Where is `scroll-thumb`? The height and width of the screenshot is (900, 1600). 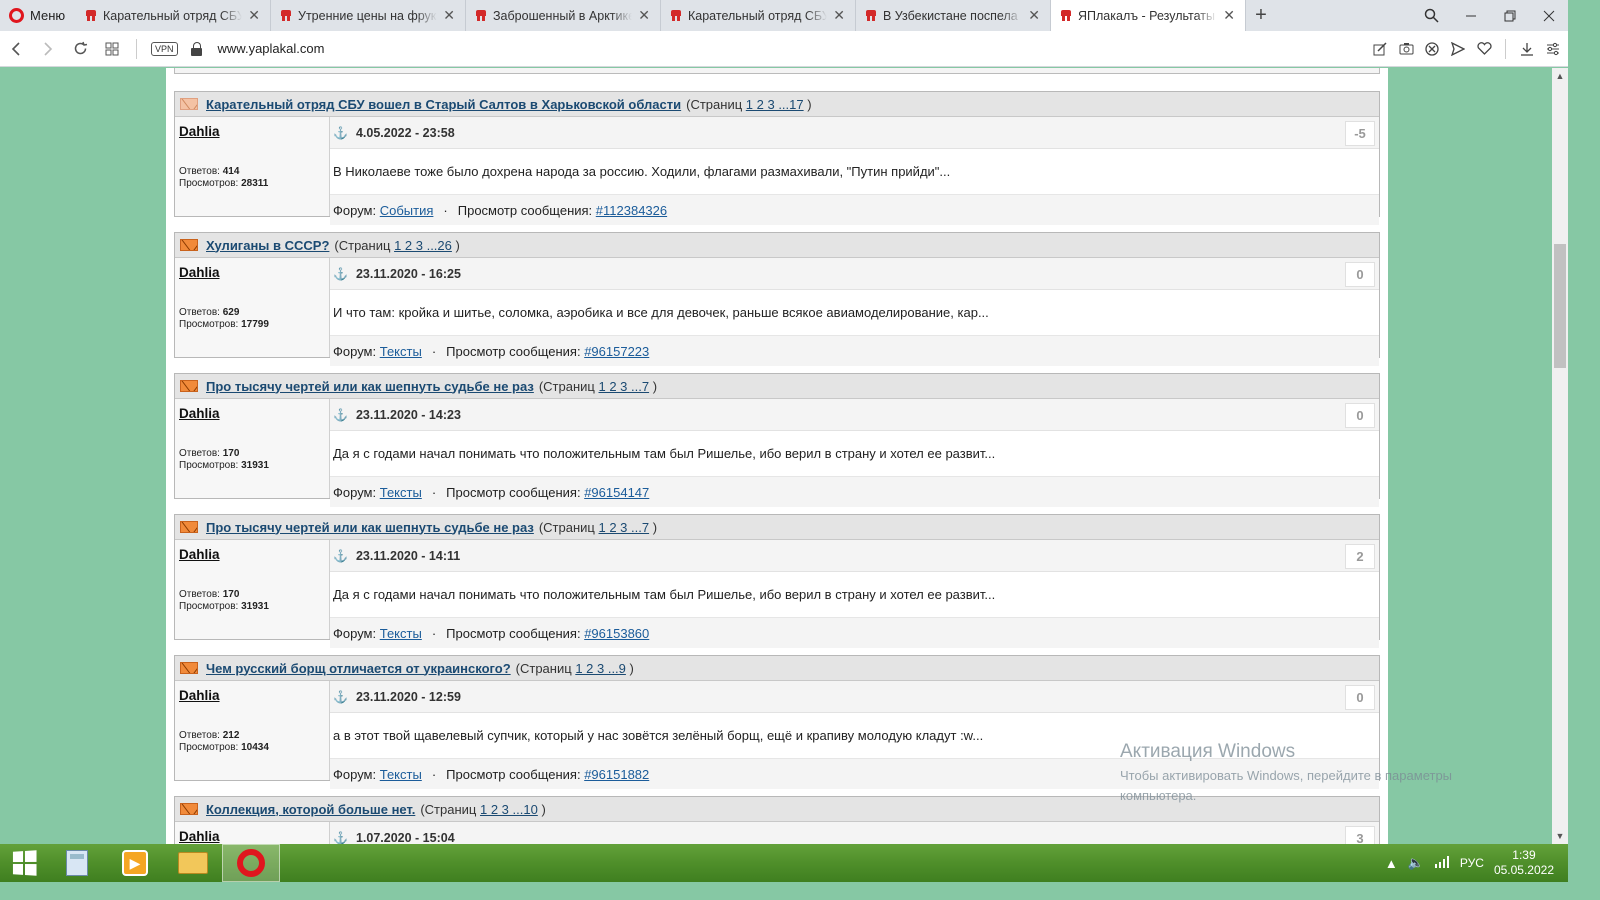
scroll-thumb is located at coordinates (1560, 306).